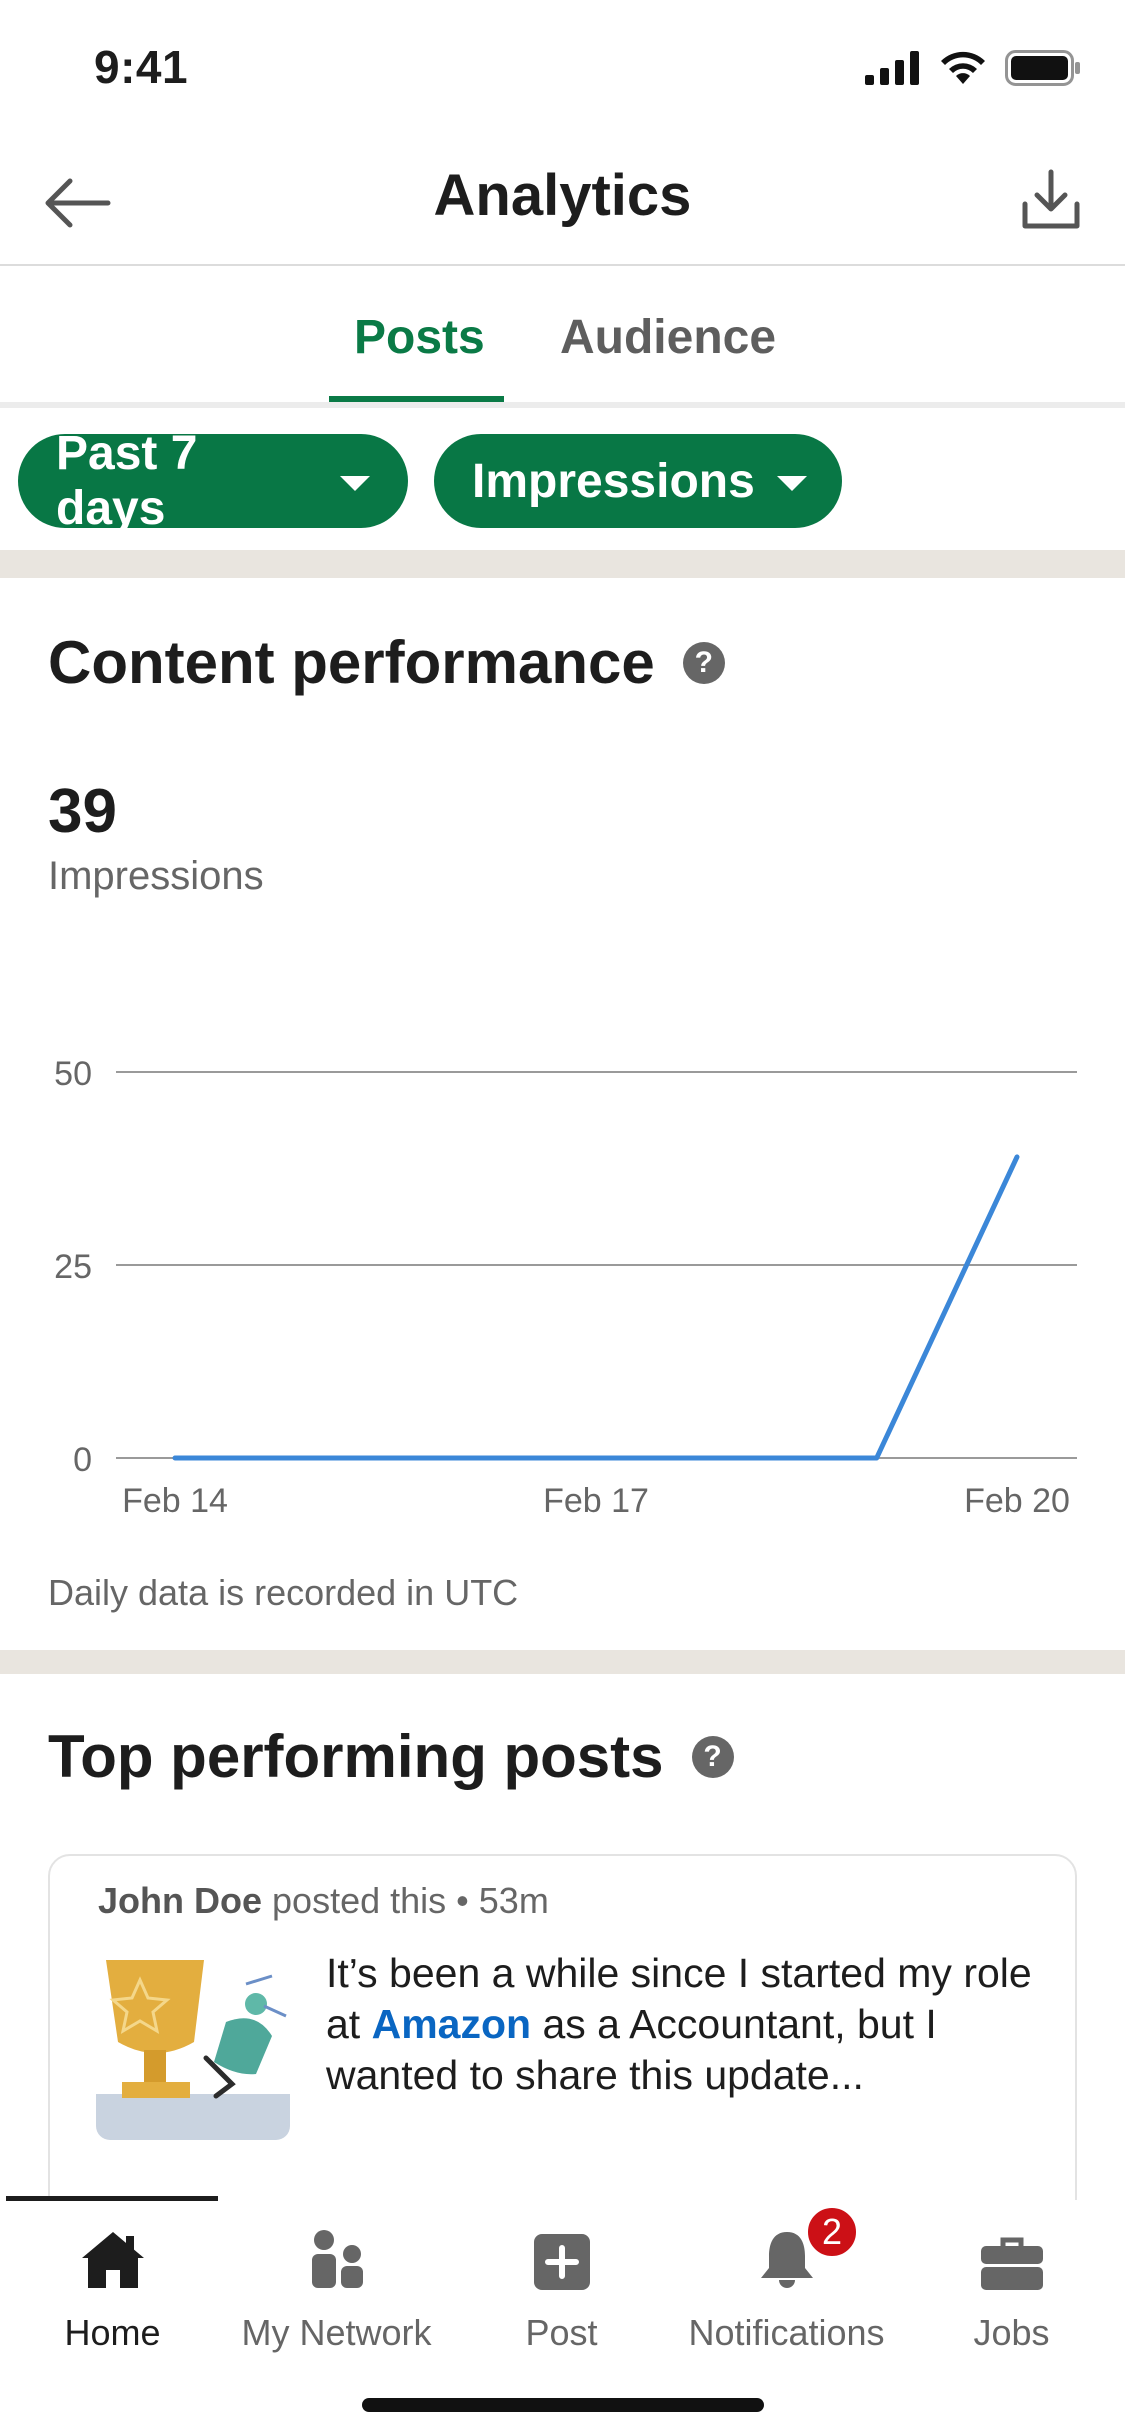 This screenshot has height=2436, width=1125. I want to click on x-tick-label: Feb 17, so click(596, 1501).